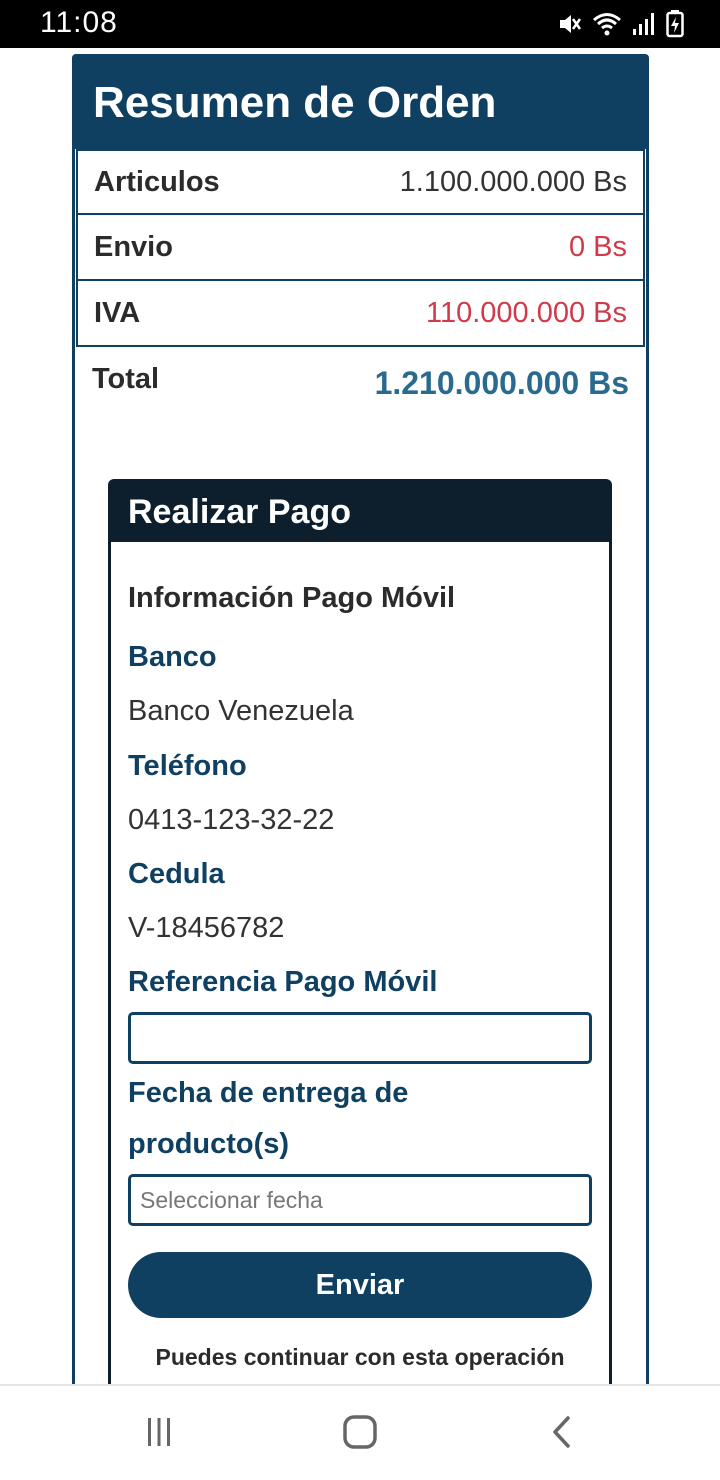 This screenshot has height=1480, width=720. Describe the element at coordinates (569, 24) in the screenshot. I see `mute-icon` at that location.